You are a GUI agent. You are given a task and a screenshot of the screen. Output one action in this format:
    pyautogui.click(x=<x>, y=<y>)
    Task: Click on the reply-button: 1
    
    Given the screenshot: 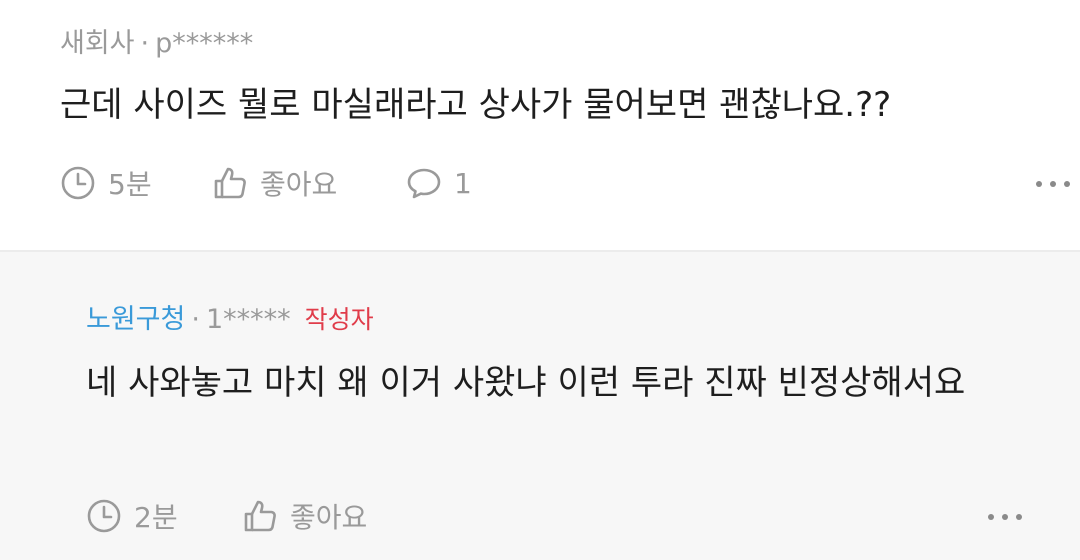 What is the action you would take?
    pyautogui.click(x=439, y=183)
    